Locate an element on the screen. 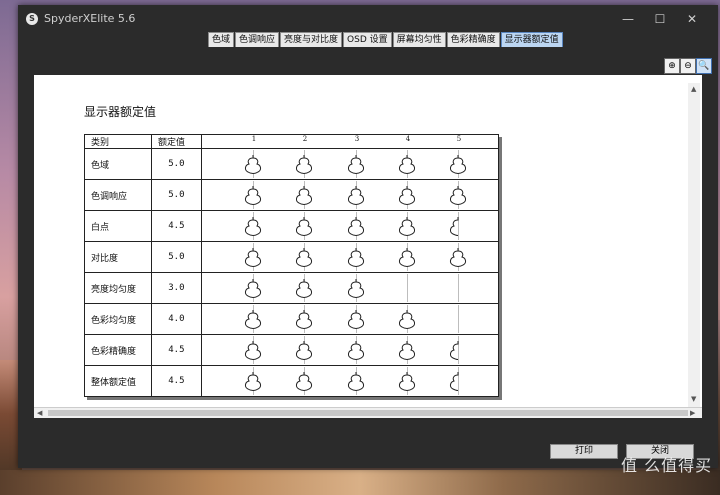  tab-osd-settings: OSD 设置 is located at coordinates (367, 39).